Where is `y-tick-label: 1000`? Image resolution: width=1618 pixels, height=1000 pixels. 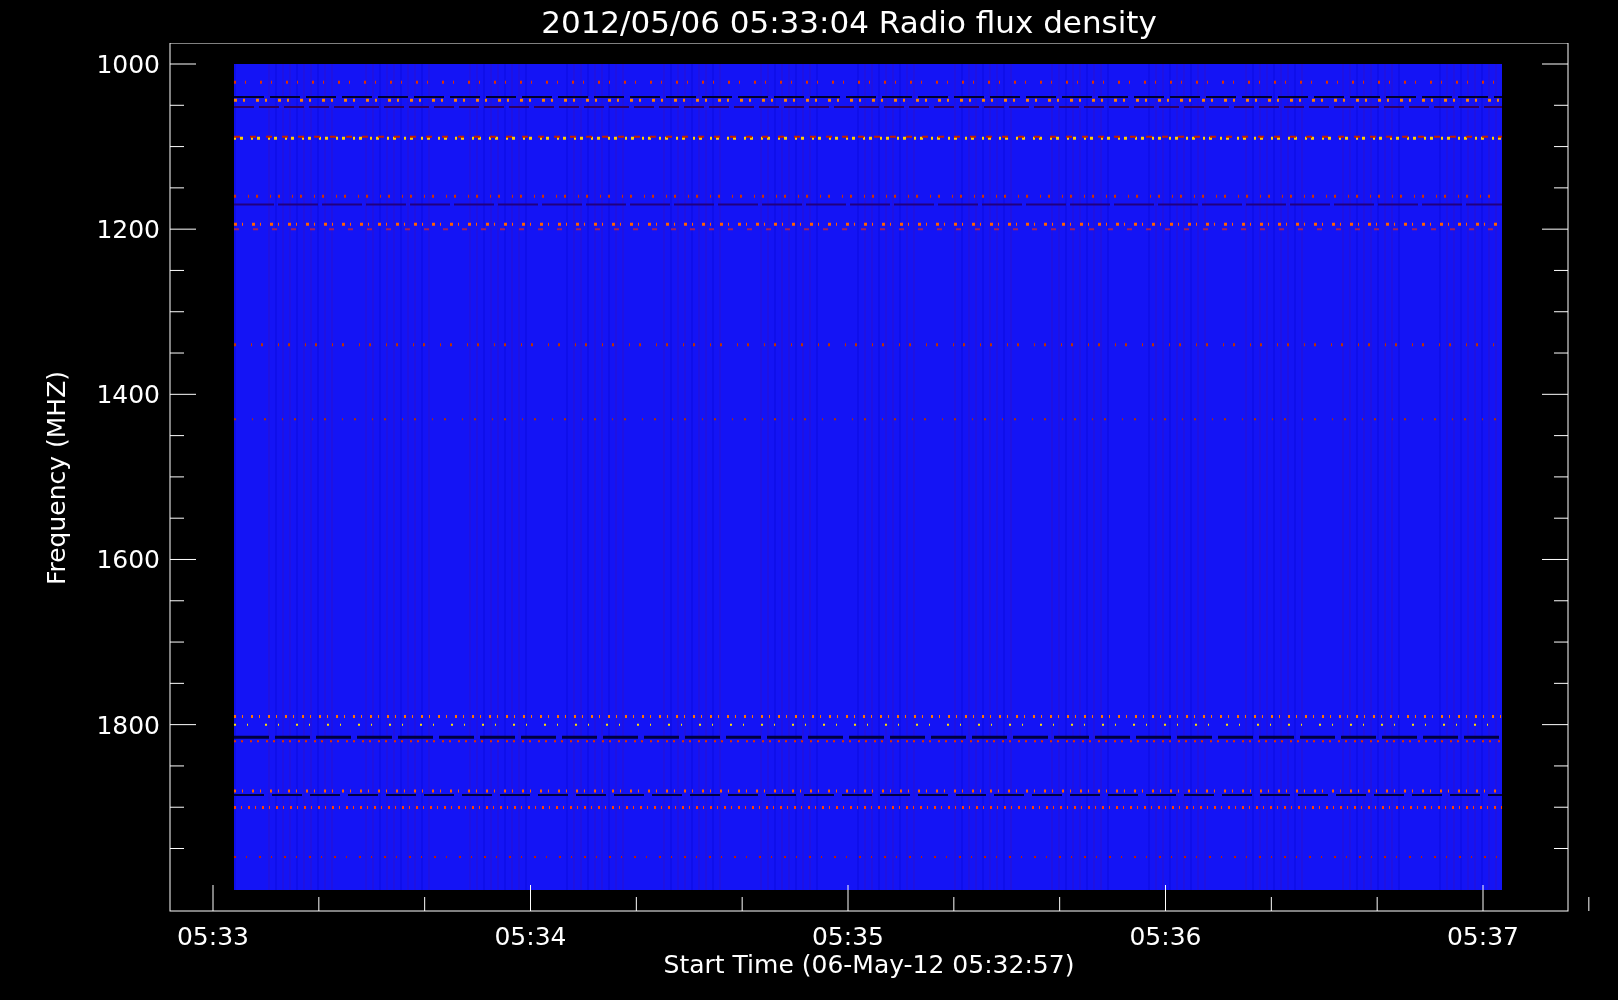 y-tick-label: 1000 is located at coordinates (128, 64).